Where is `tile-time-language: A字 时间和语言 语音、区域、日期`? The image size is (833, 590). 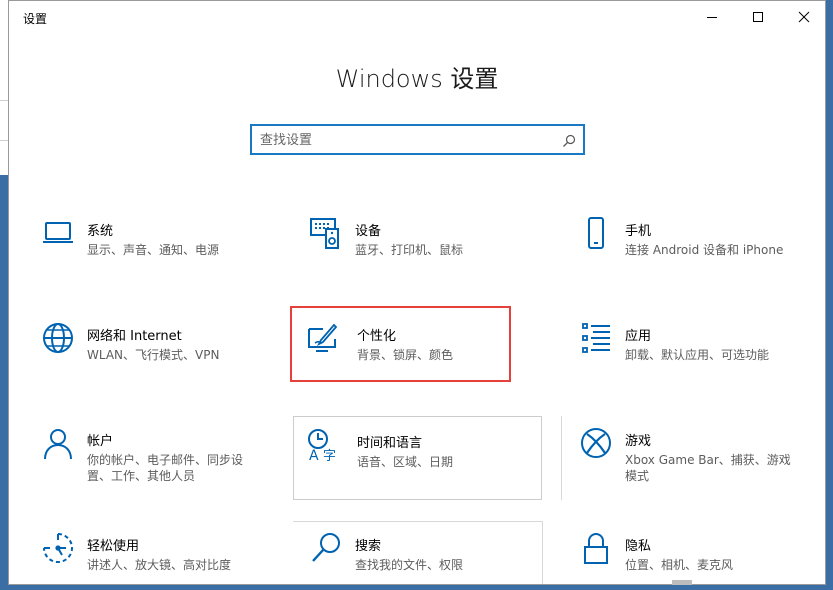
tile-time-language: A字 时间和语言 语音、区域、日期 is located at coordinates (417, 458).